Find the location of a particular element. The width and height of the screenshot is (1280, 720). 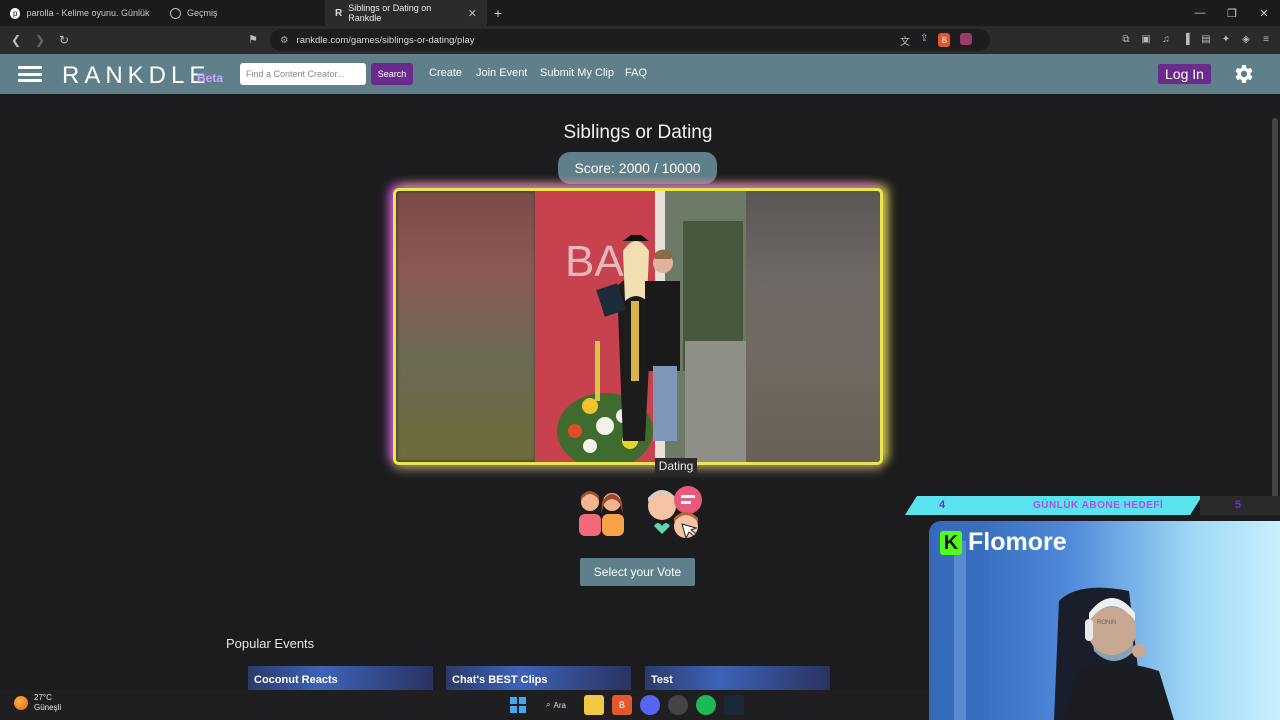

event-card-title: Chat's BEST Clips is located at coordinates (500, 680).